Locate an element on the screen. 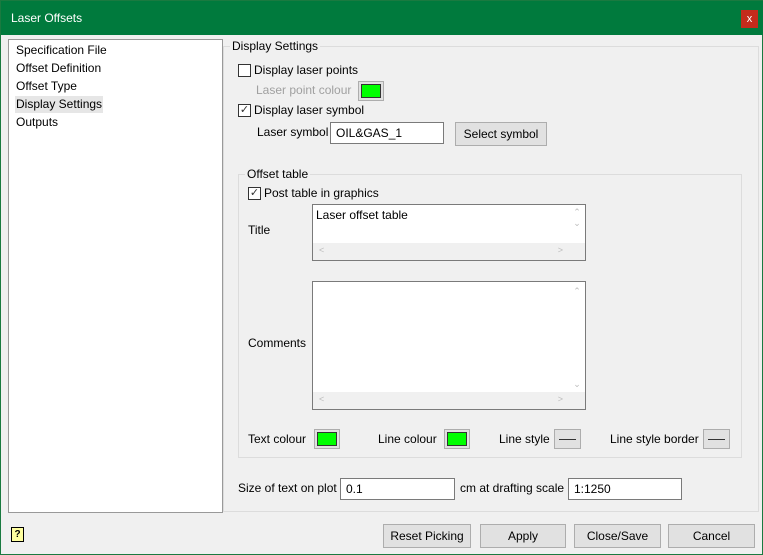 The height and width of the screenshot is (555, 763). display-laser-points-label: Display laser points is located at coordinates (306, 70).